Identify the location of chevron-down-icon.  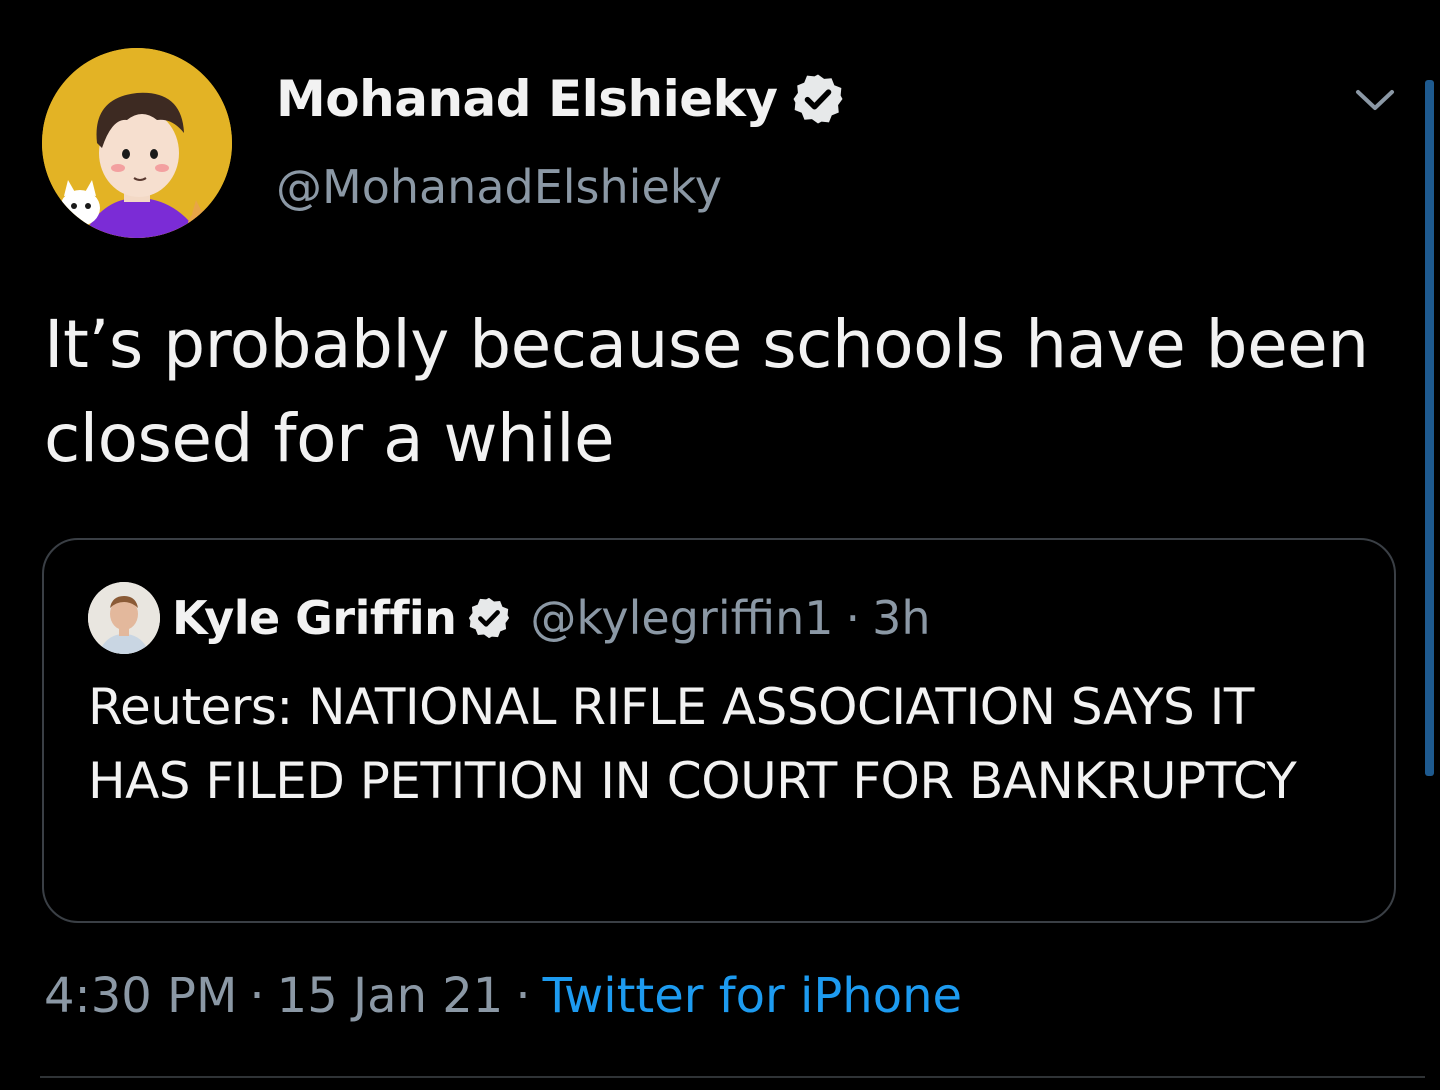
(1375, 100).